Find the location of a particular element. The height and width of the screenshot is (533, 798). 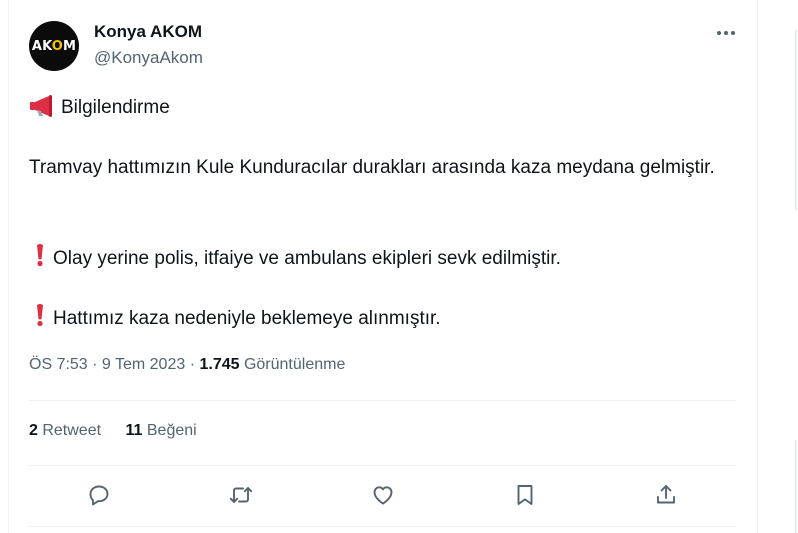

tweet-time: ÖS 7:53 is located at coordinates (58, 364).